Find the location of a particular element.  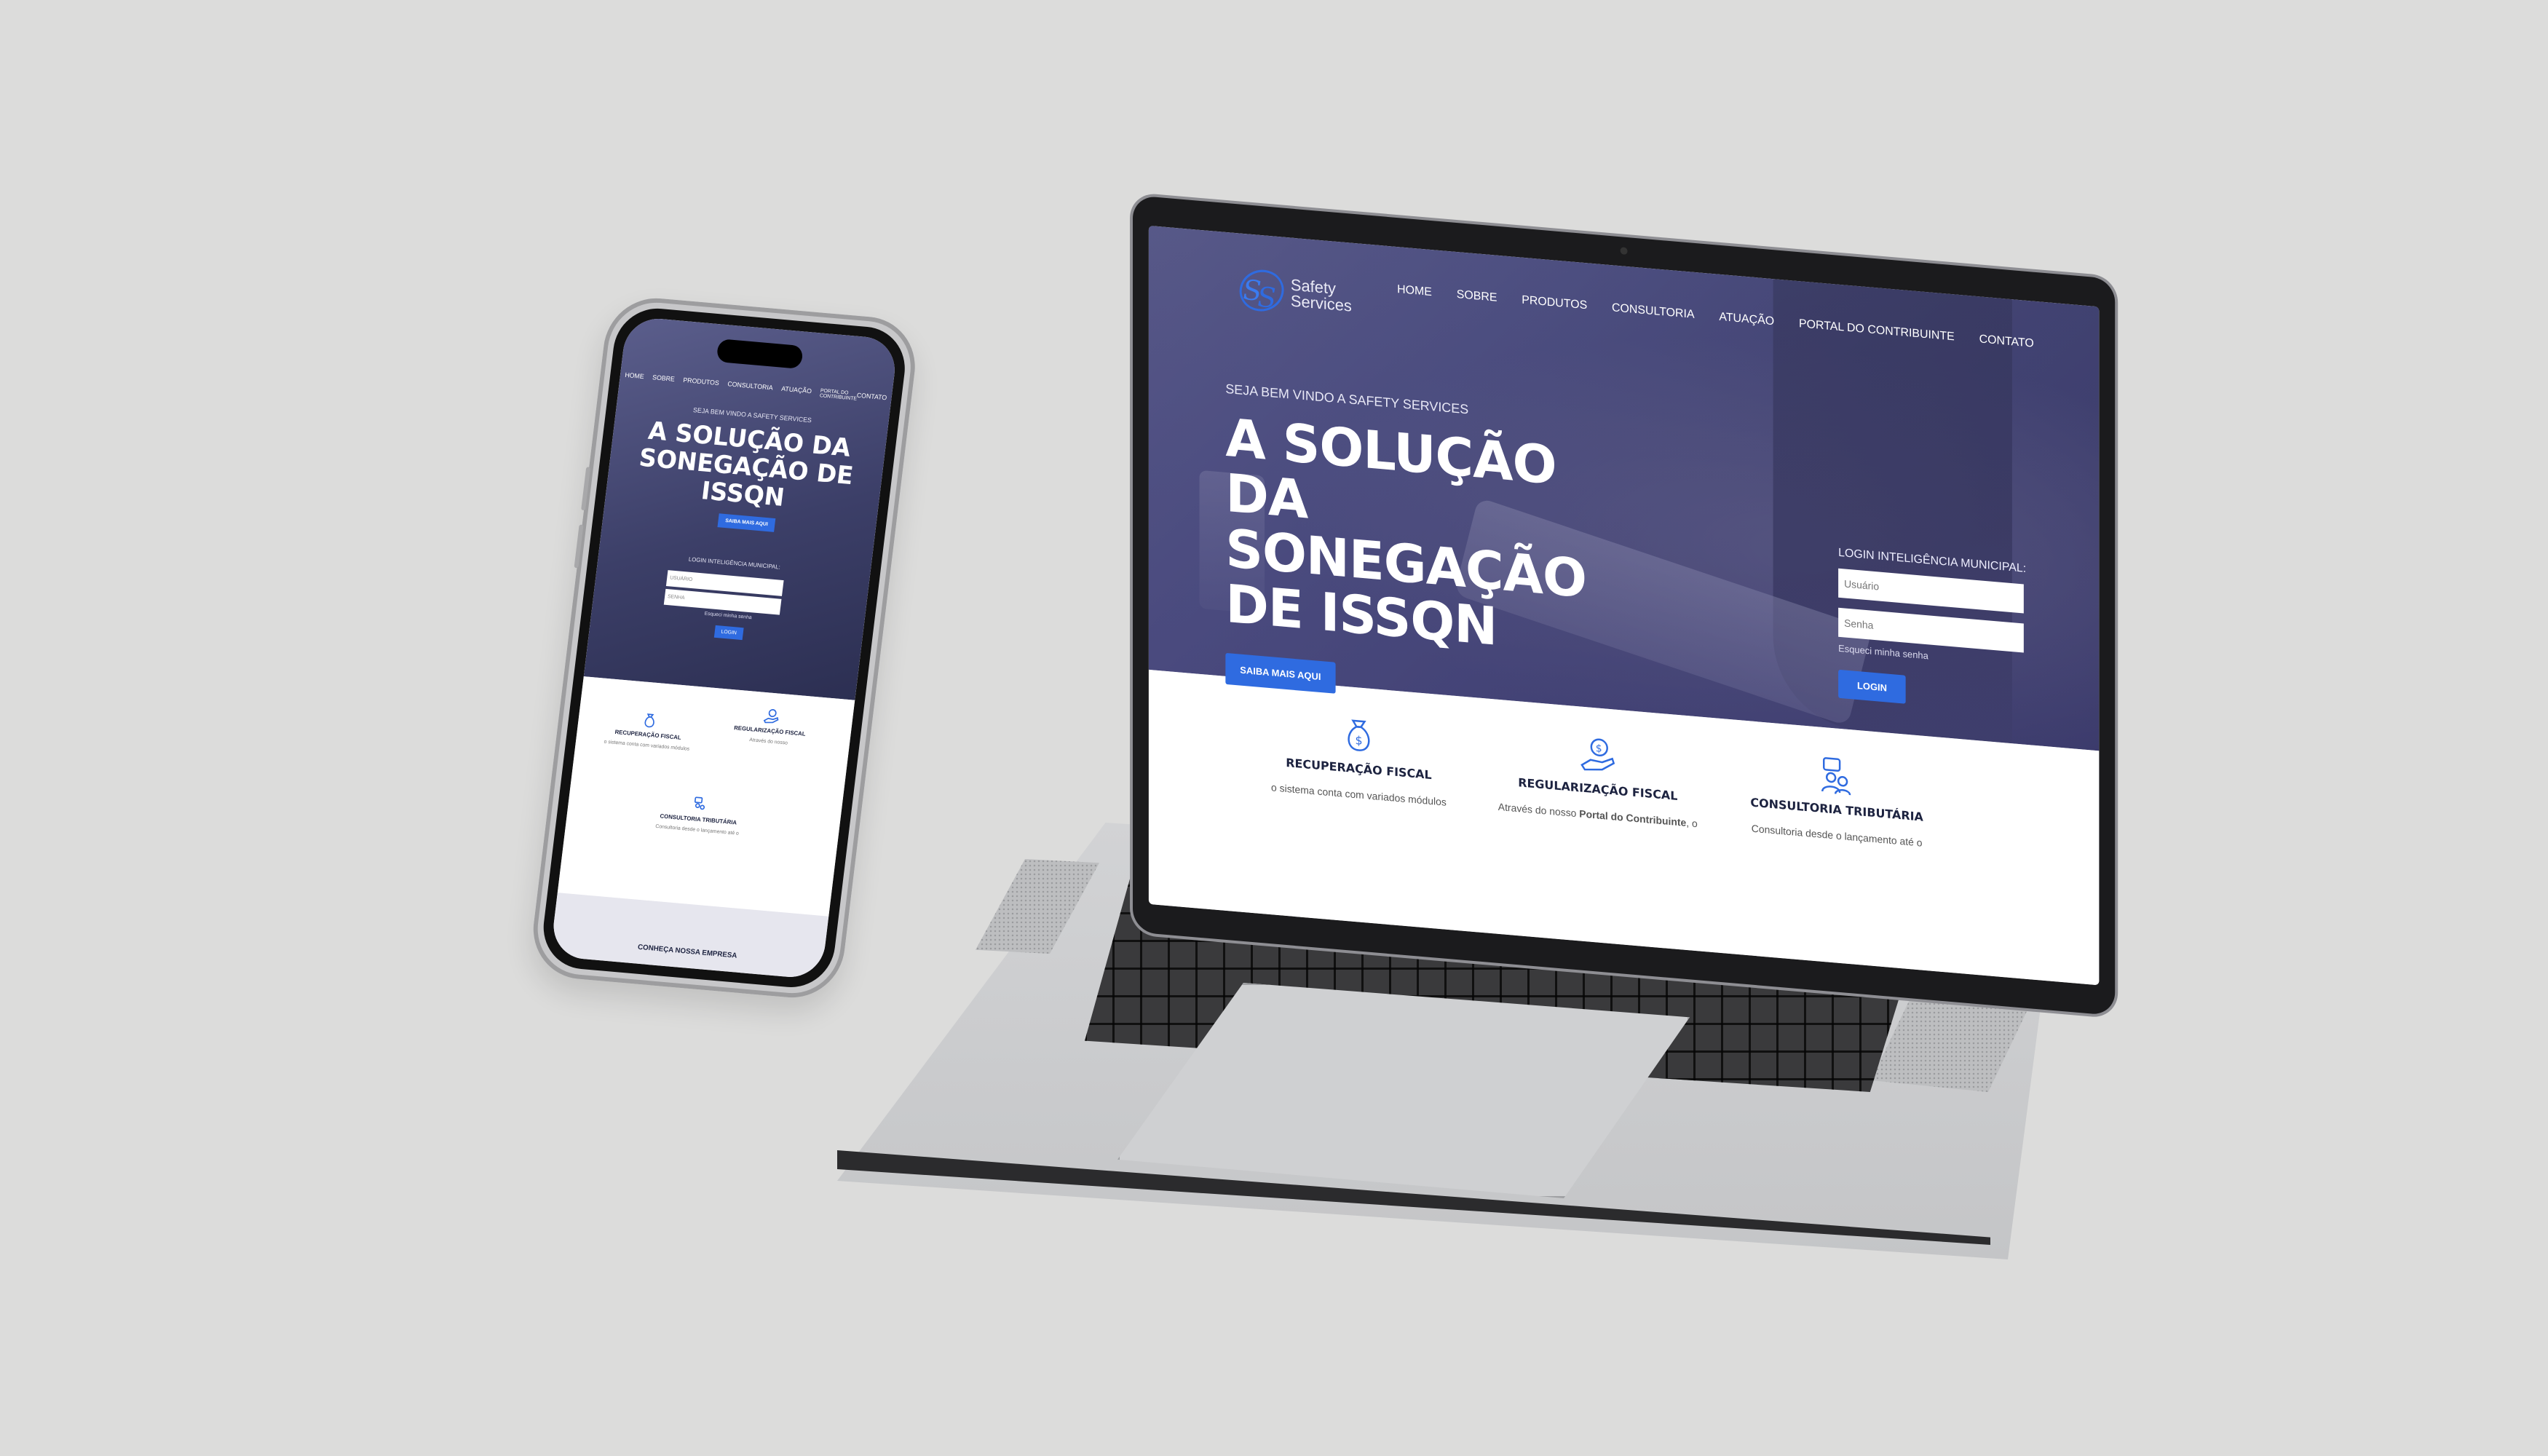

service-text-suffix: , o is located at coordinates (1692, 823).